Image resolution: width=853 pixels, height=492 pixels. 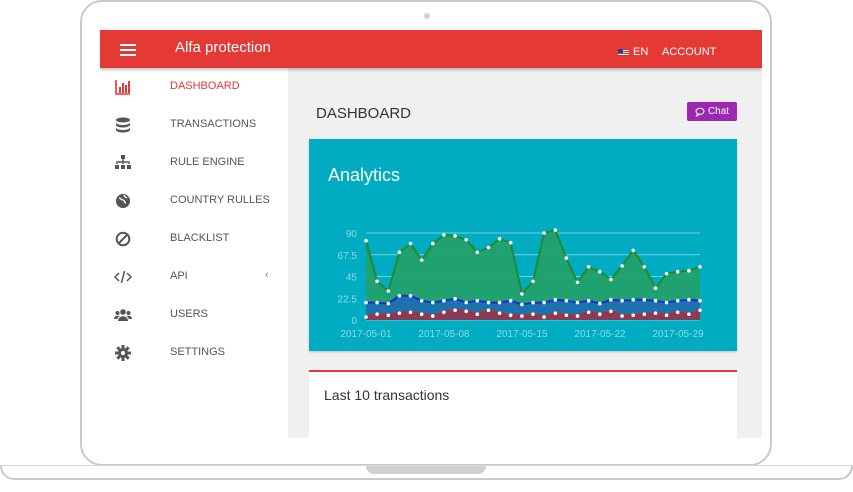 I want to click on sidebar-item-settings: SETTINGS, so click(x=194, y=353).